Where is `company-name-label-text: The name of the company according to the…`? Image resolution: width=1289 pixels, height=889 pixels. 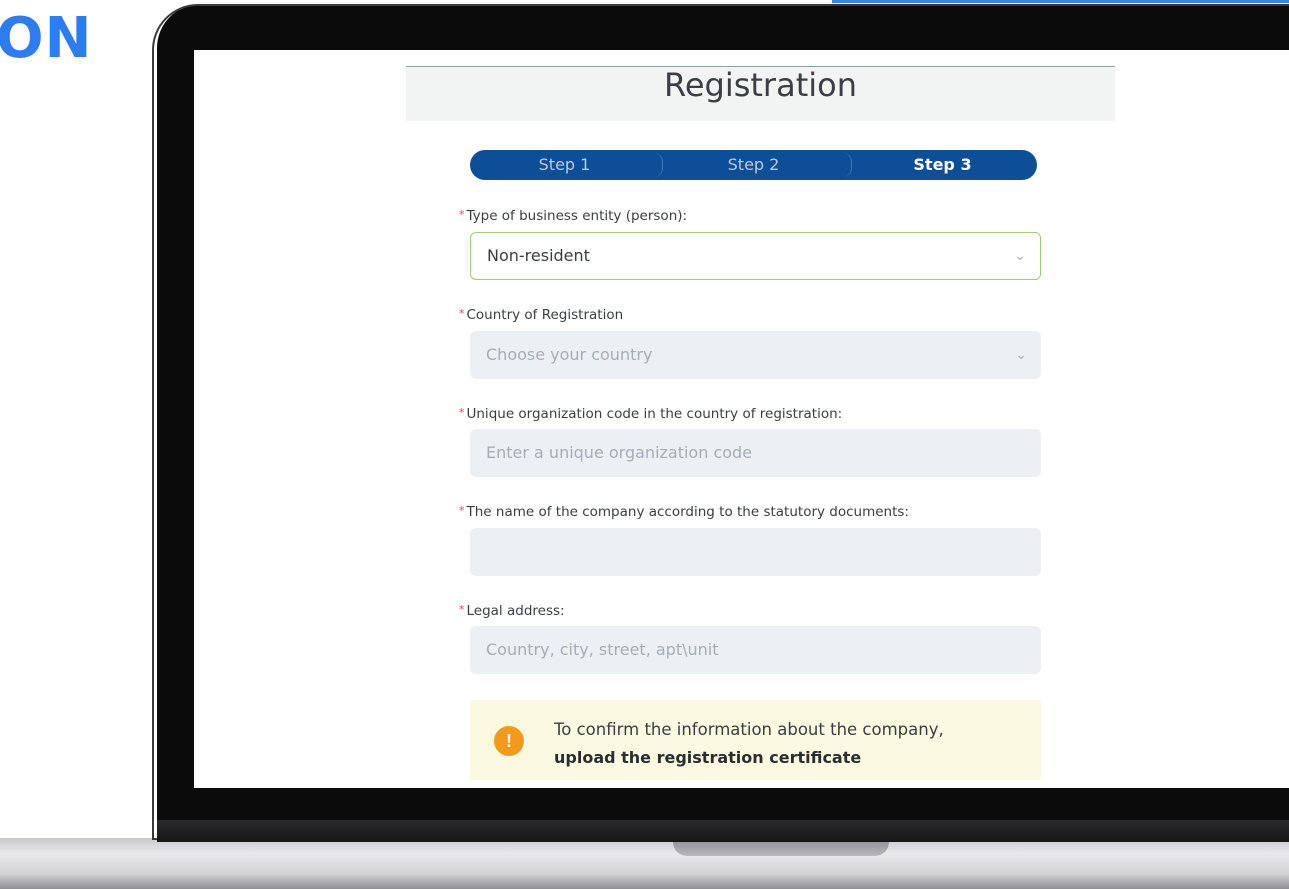 company-name-label-text: The name of the company according to the… is located at coordinates (687, 512).